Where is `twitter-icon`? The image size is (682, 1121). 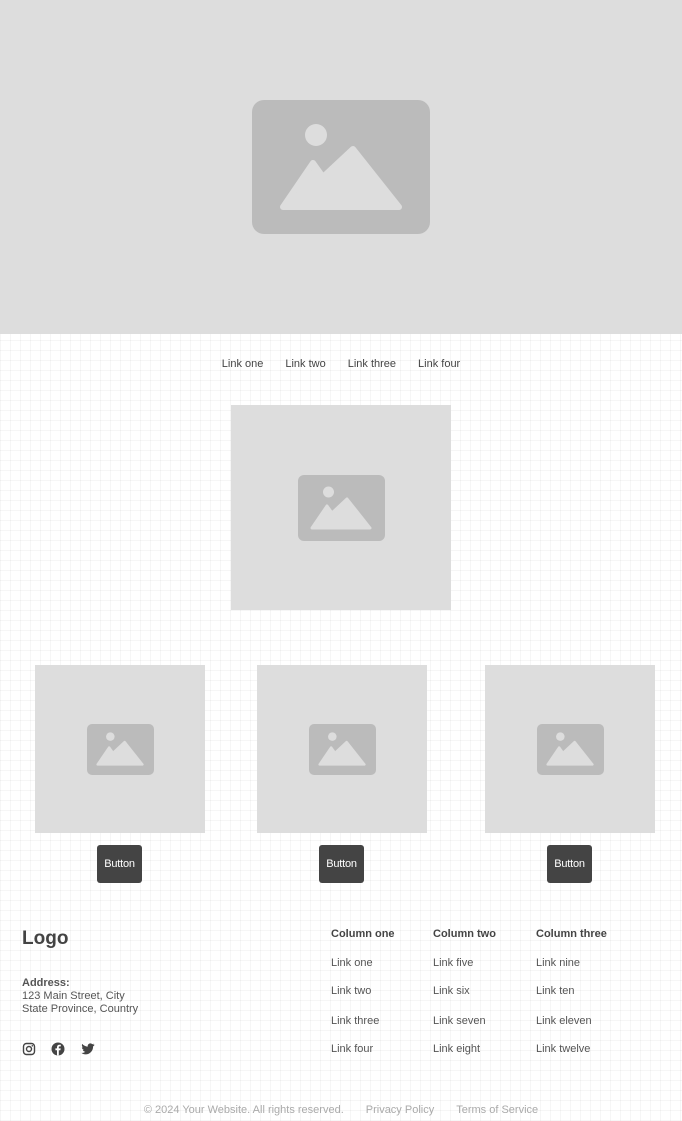 twitter-icon is located at coordinates (88, 1049).